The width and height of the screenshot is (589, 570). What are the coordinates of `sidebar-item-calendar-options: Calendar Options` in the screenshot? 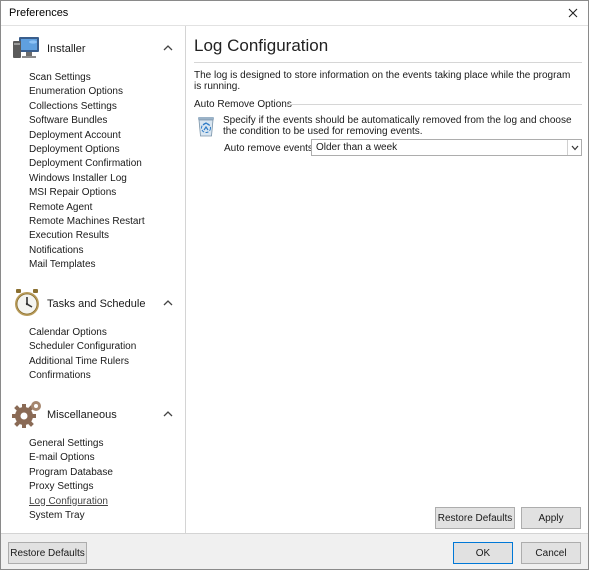 It's located at (104, 333).